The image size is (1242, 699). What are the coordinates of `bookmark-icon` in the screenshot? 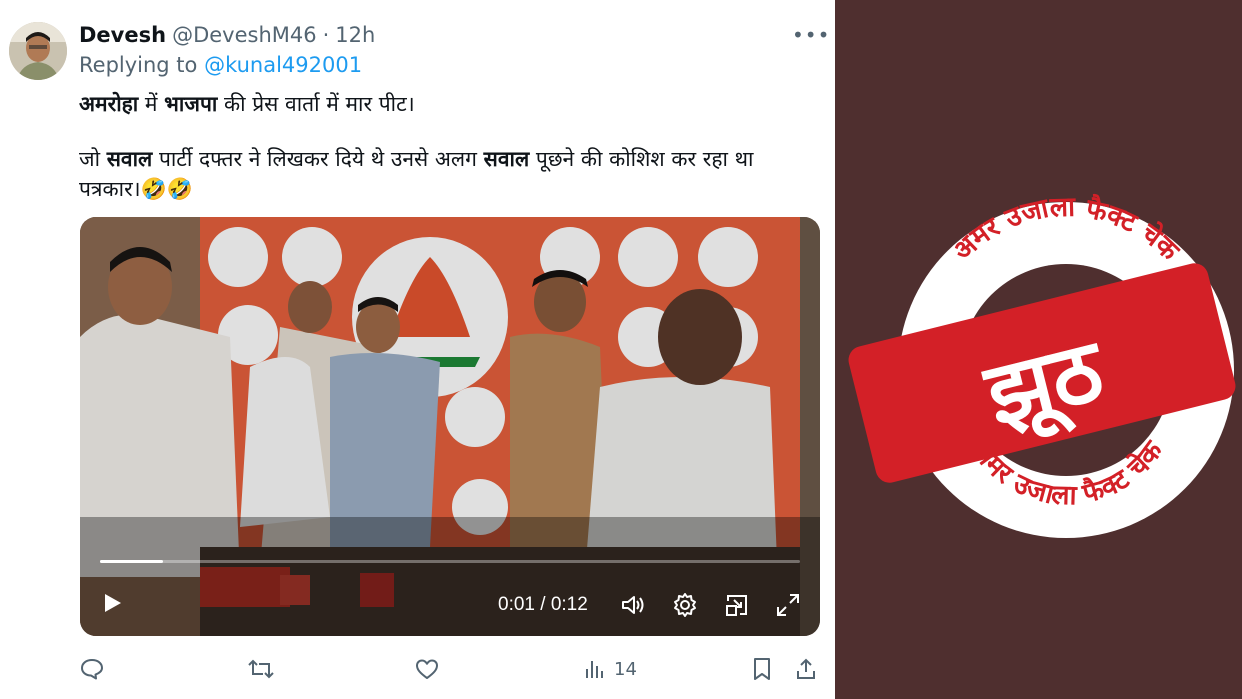 It's located at (762, 669).